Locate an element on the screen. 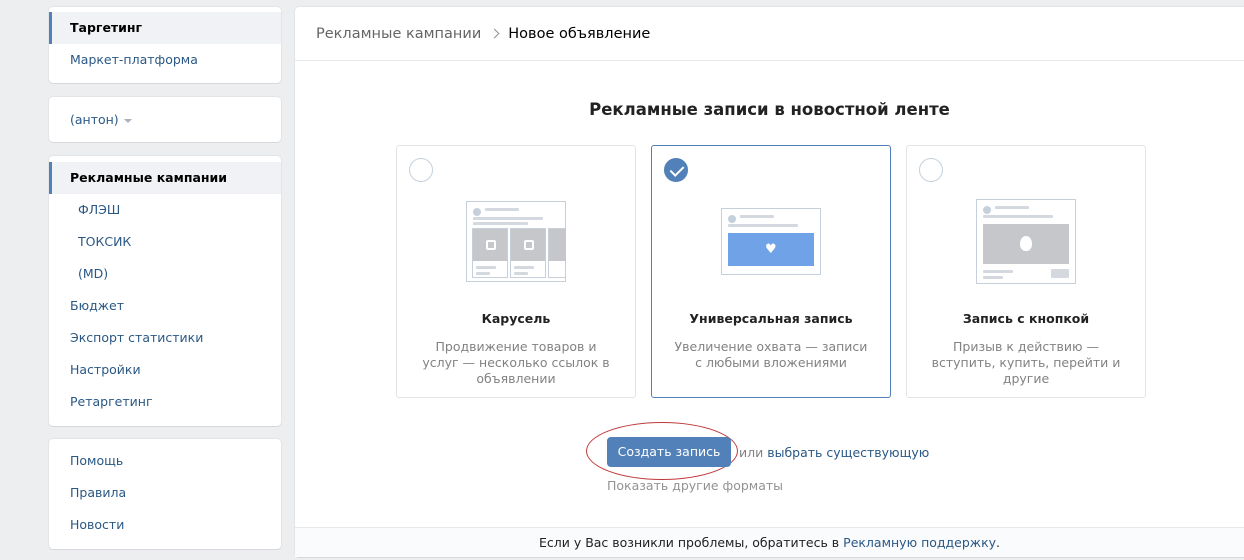 This screenshot has height=560, width=1244. breadcrumb-campaigns-link: Рекламные кампании is located at coordinates (398, 34).